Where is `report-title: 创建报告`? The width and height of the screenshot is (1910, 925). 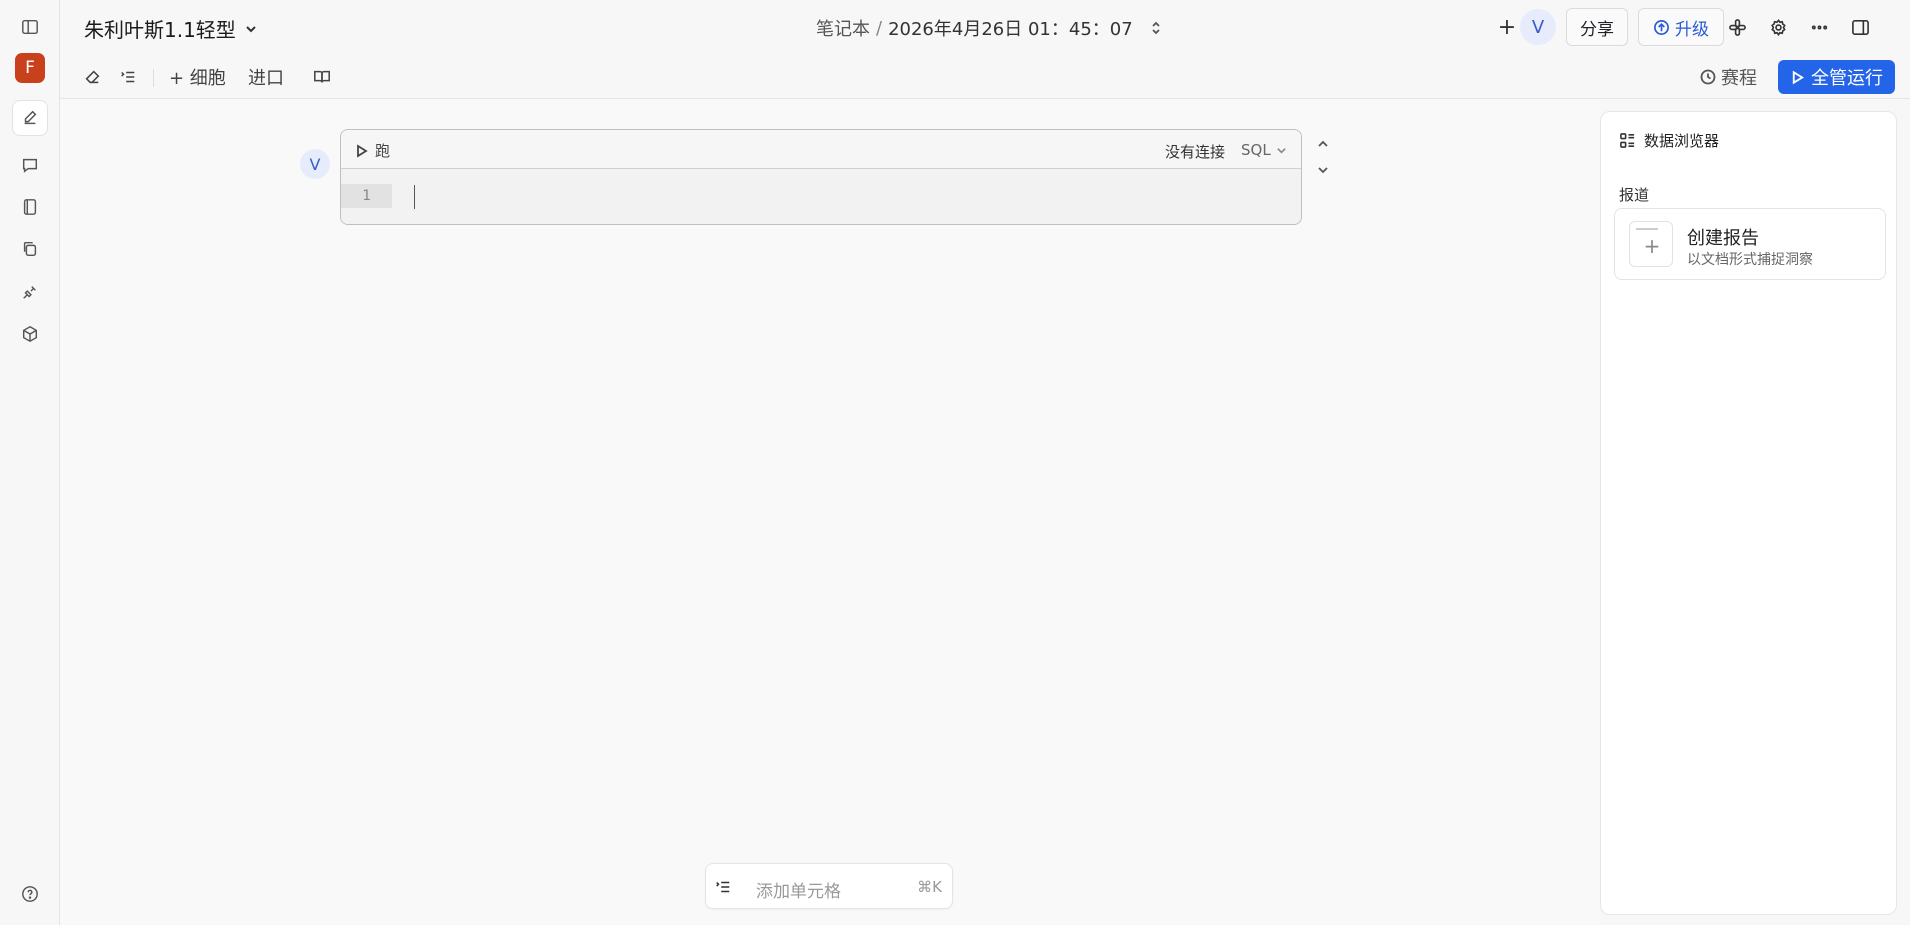 report-title: 创建报告 is located at coordinates (1723, 238).